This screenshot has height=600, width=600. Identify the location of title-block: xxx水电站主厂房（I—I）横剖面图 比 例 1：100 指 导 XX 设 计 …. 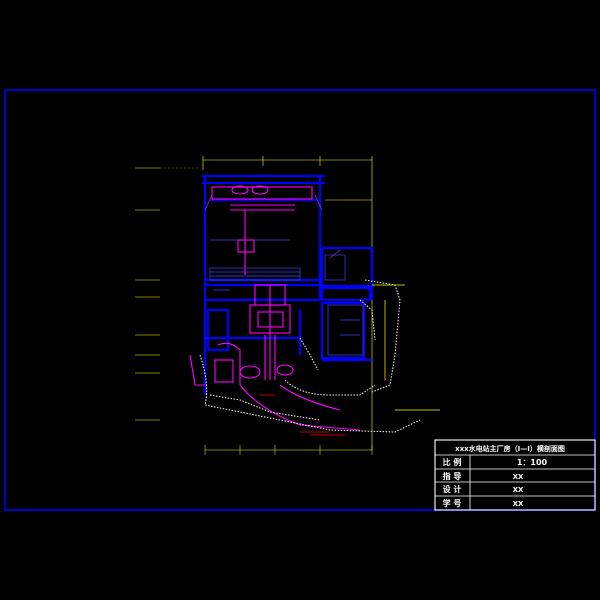
(515, 475).